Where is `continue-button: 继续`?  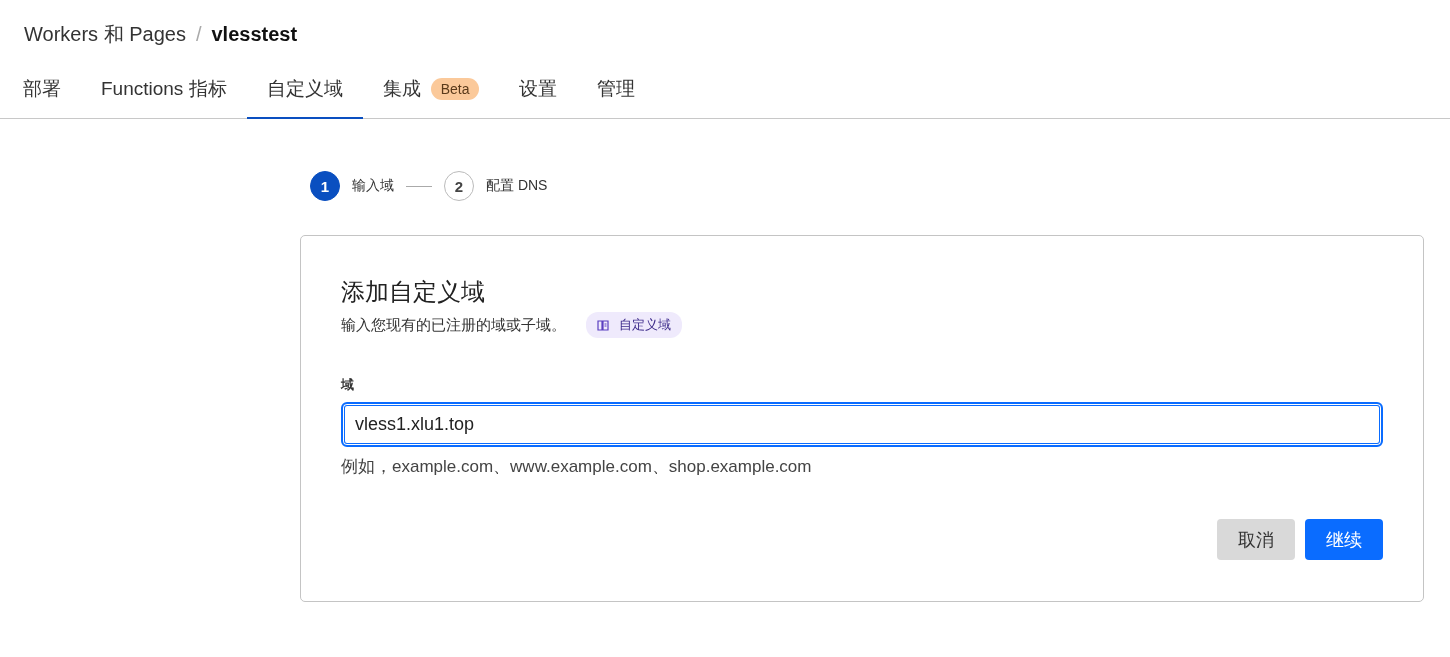 continue-button: 继续 is located at coordinates (1344, 539).